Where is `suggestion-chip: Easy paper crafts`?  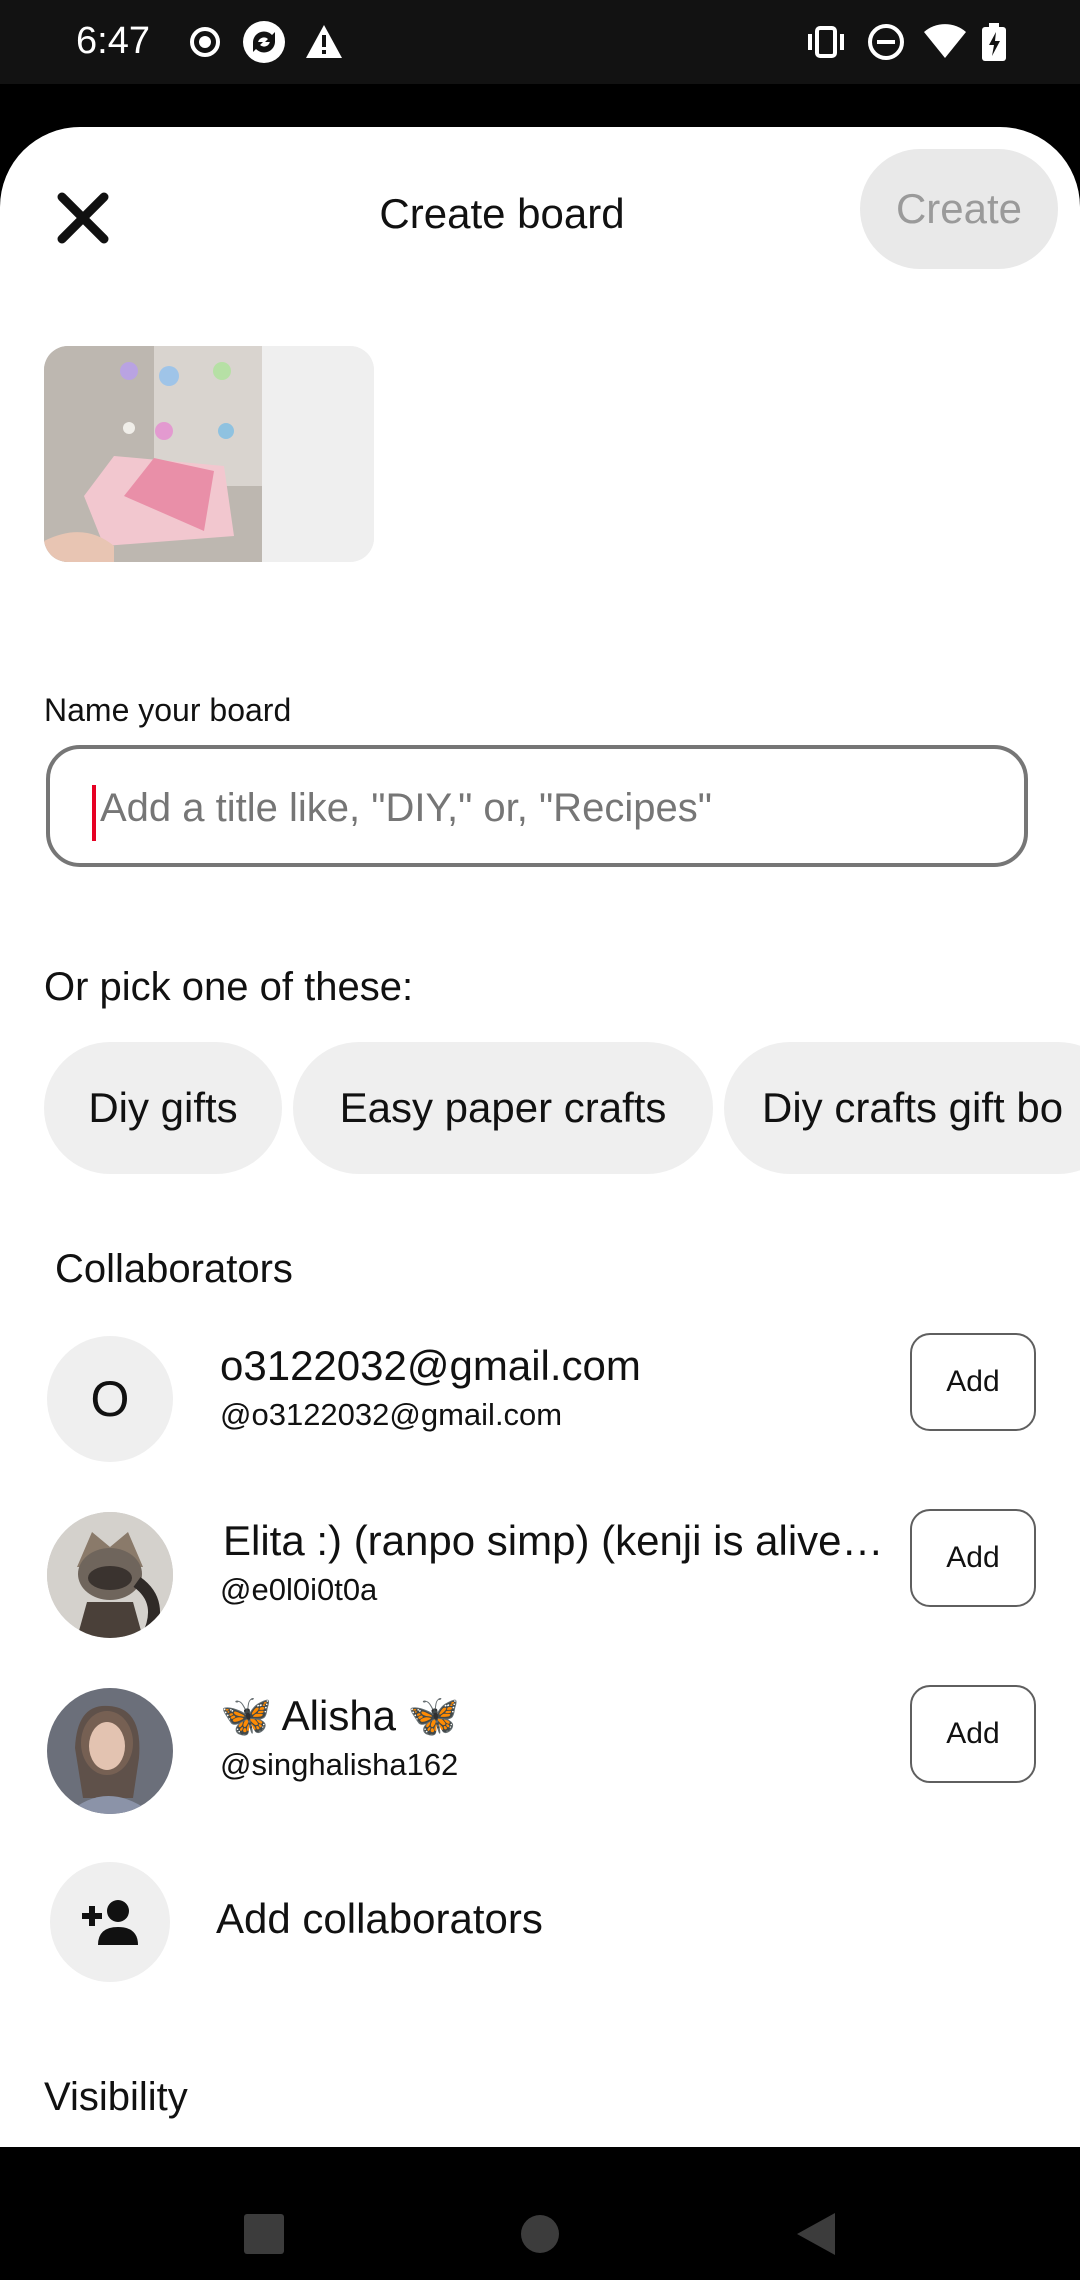
suggestion-chip: Easy paper crafts is located at coordinates (503, 1108).